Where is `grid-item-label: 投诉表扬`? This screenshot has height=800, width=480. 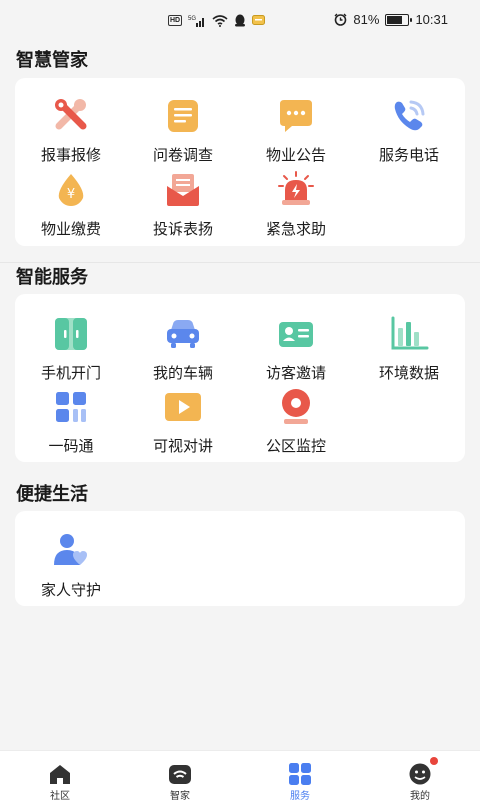 grid-item-label: 投诉表扬 is located at coordinates (182, 229).